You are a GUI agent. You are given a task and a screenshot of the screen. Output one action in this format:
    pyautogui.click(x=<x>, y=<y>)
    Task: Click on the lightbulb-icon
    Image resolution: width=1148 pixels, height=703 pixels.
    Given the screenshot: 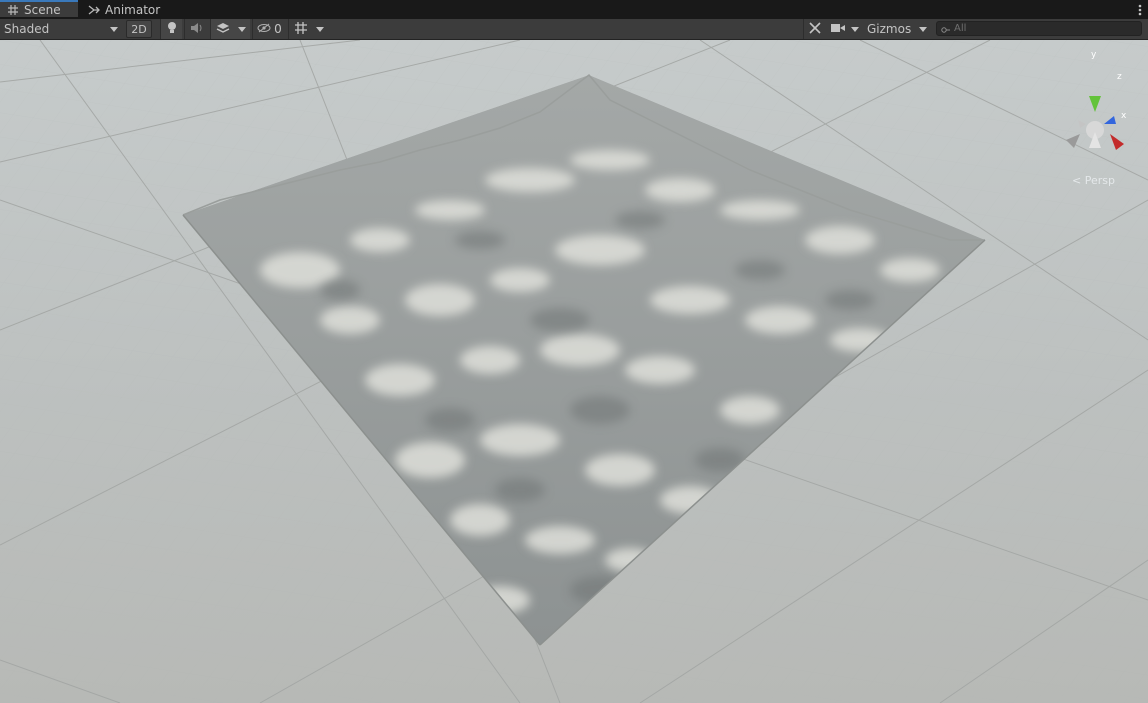 What is the action you would take?
    pyautogui.click(x=172, y=29)
    